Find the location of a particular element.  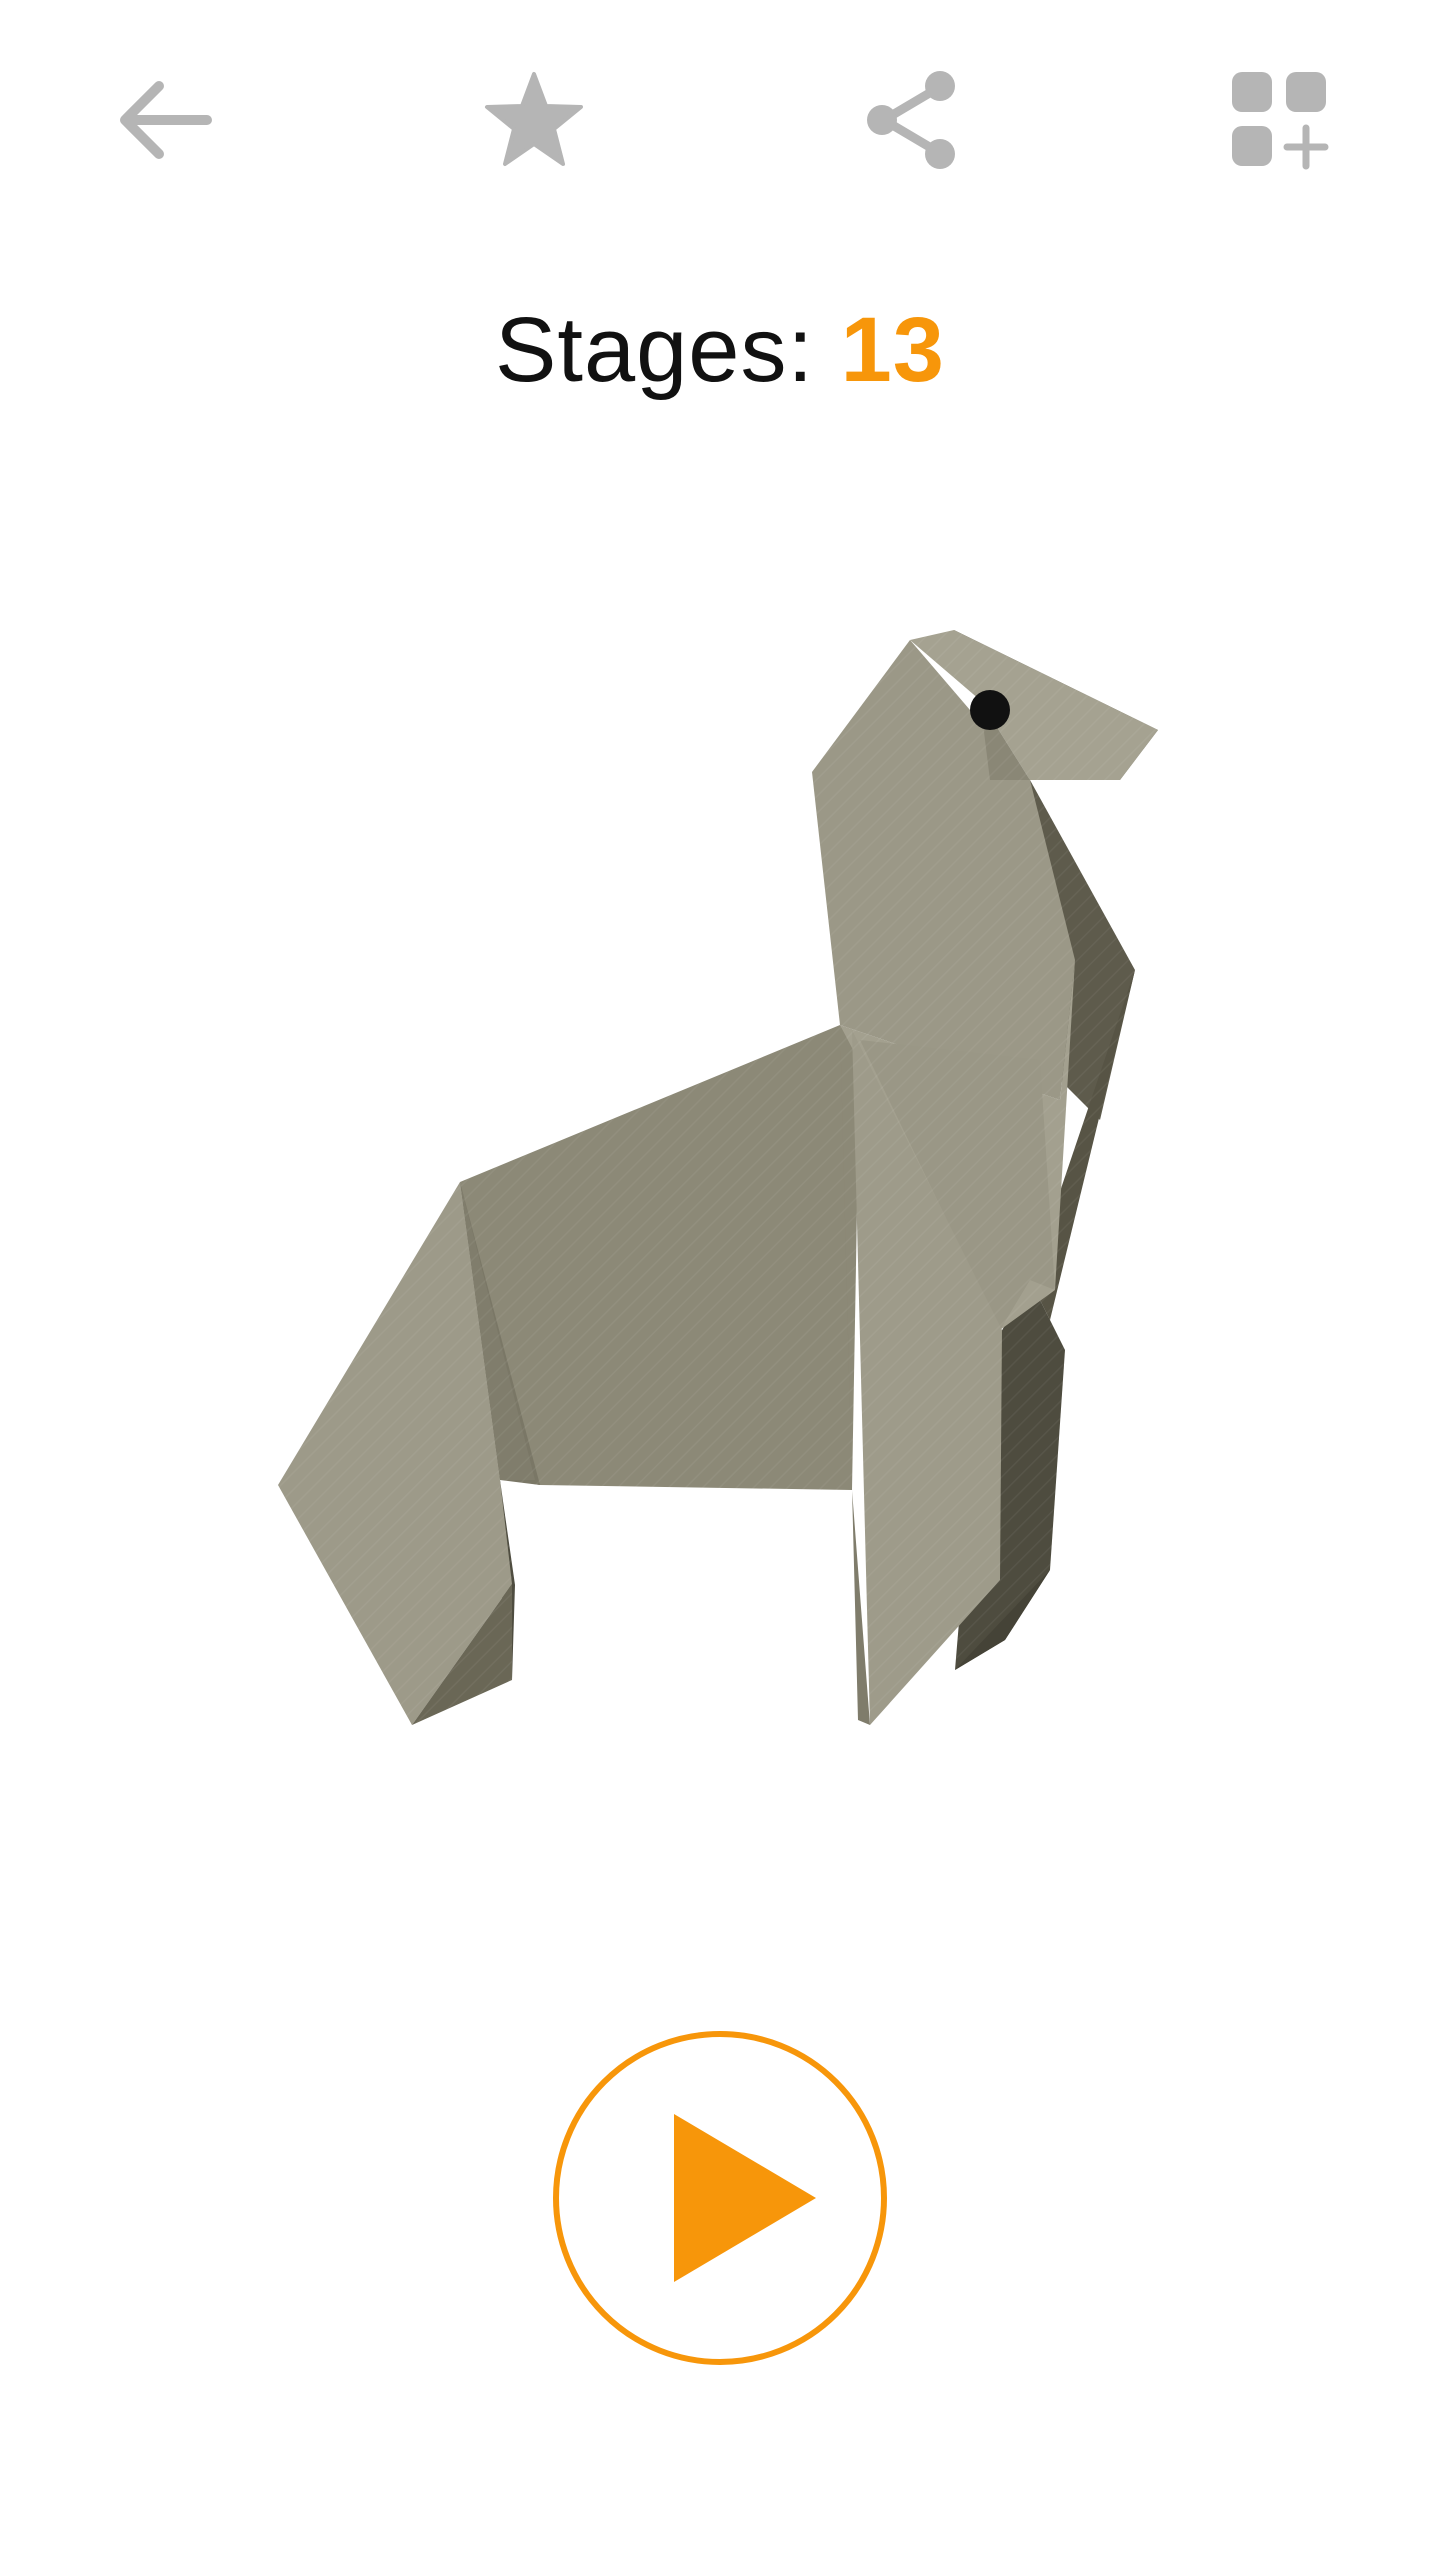

star-icon is located at coordinates (534, 119).